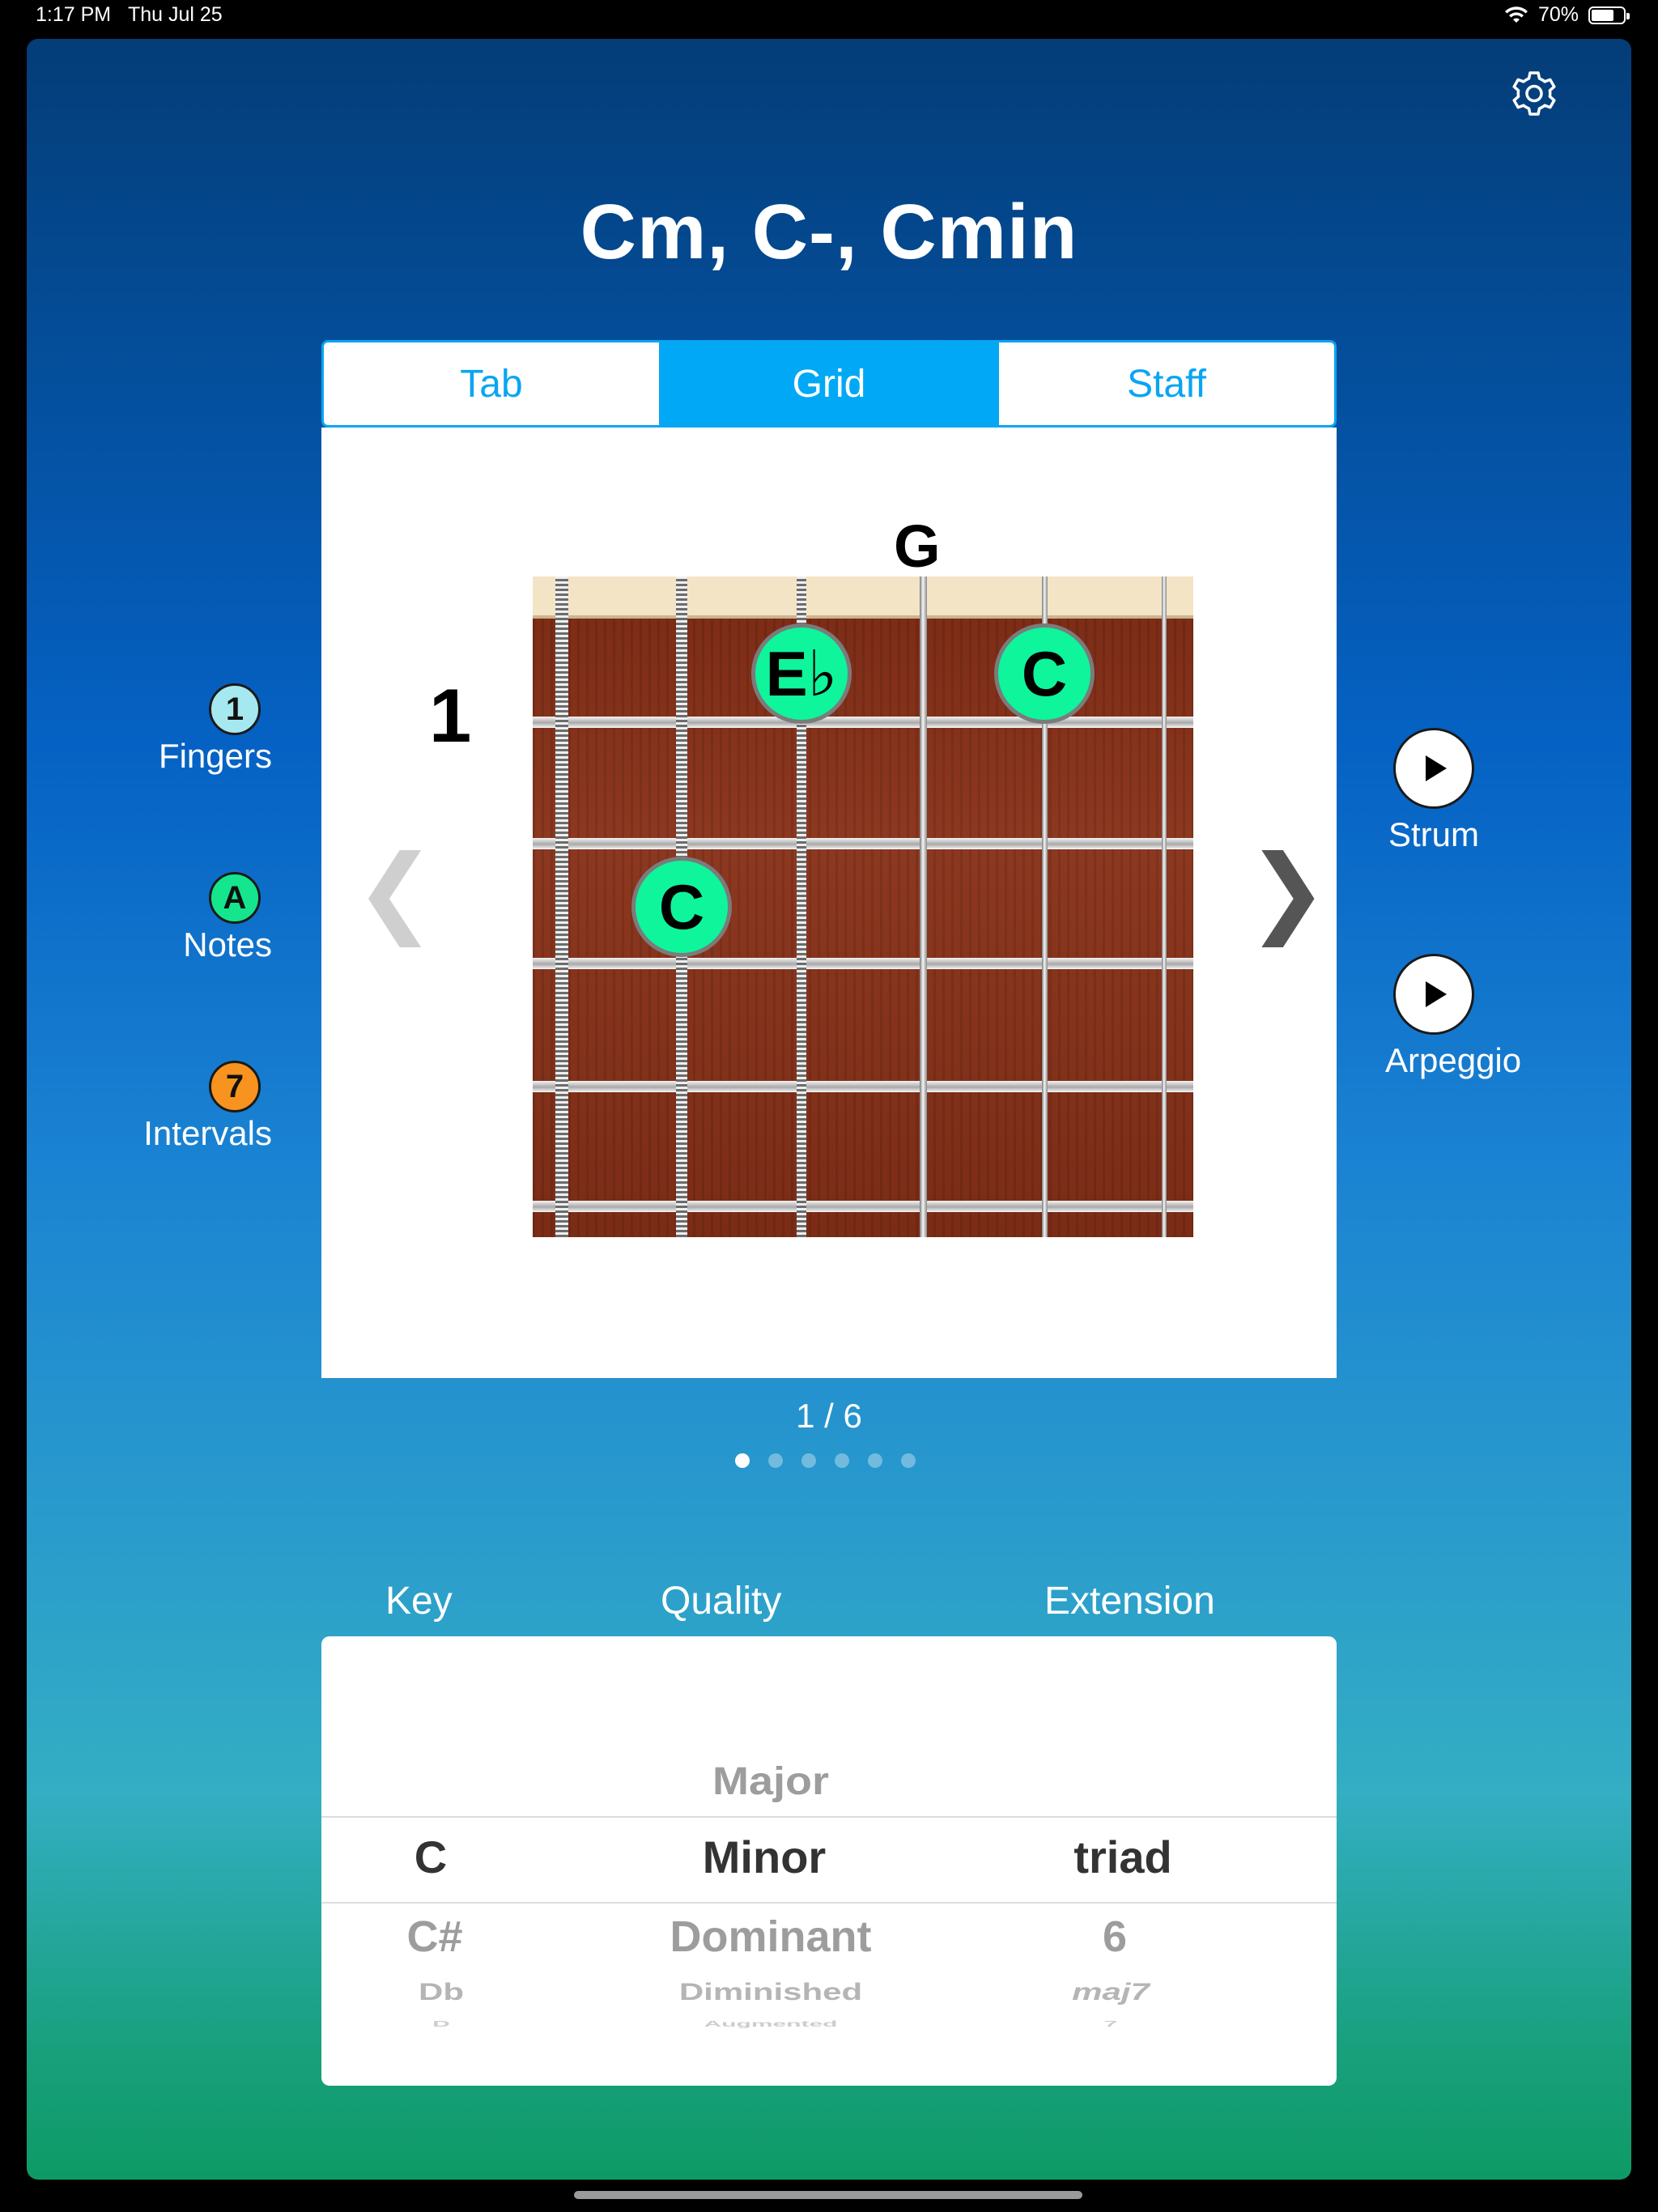  I want to click on extension-selected: triad, so click(1122, 1857).